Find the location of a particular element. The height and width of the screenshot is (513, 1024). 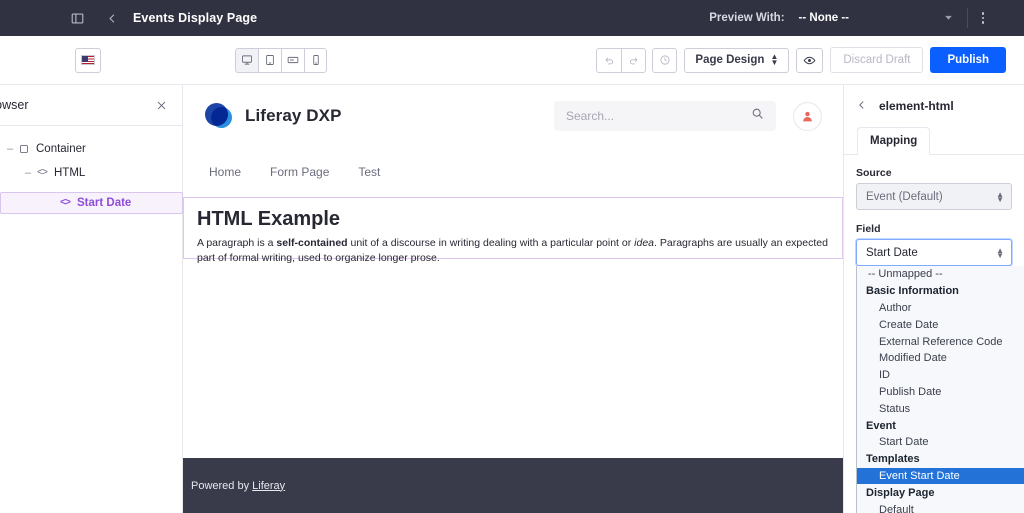

page-design-button: Page Design ▲ ▼ is located at coordinates (737, 60).